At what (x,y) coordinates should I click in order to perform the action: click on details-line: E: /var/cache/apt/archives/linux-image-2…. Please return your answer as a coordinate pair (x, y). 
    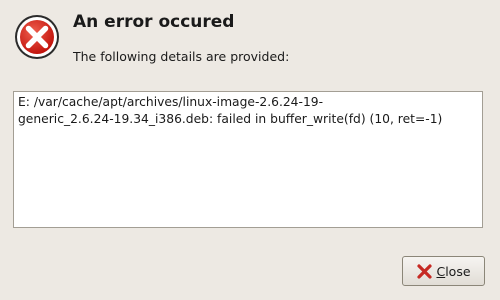
    Looking at the image, I should click on (171, 102).